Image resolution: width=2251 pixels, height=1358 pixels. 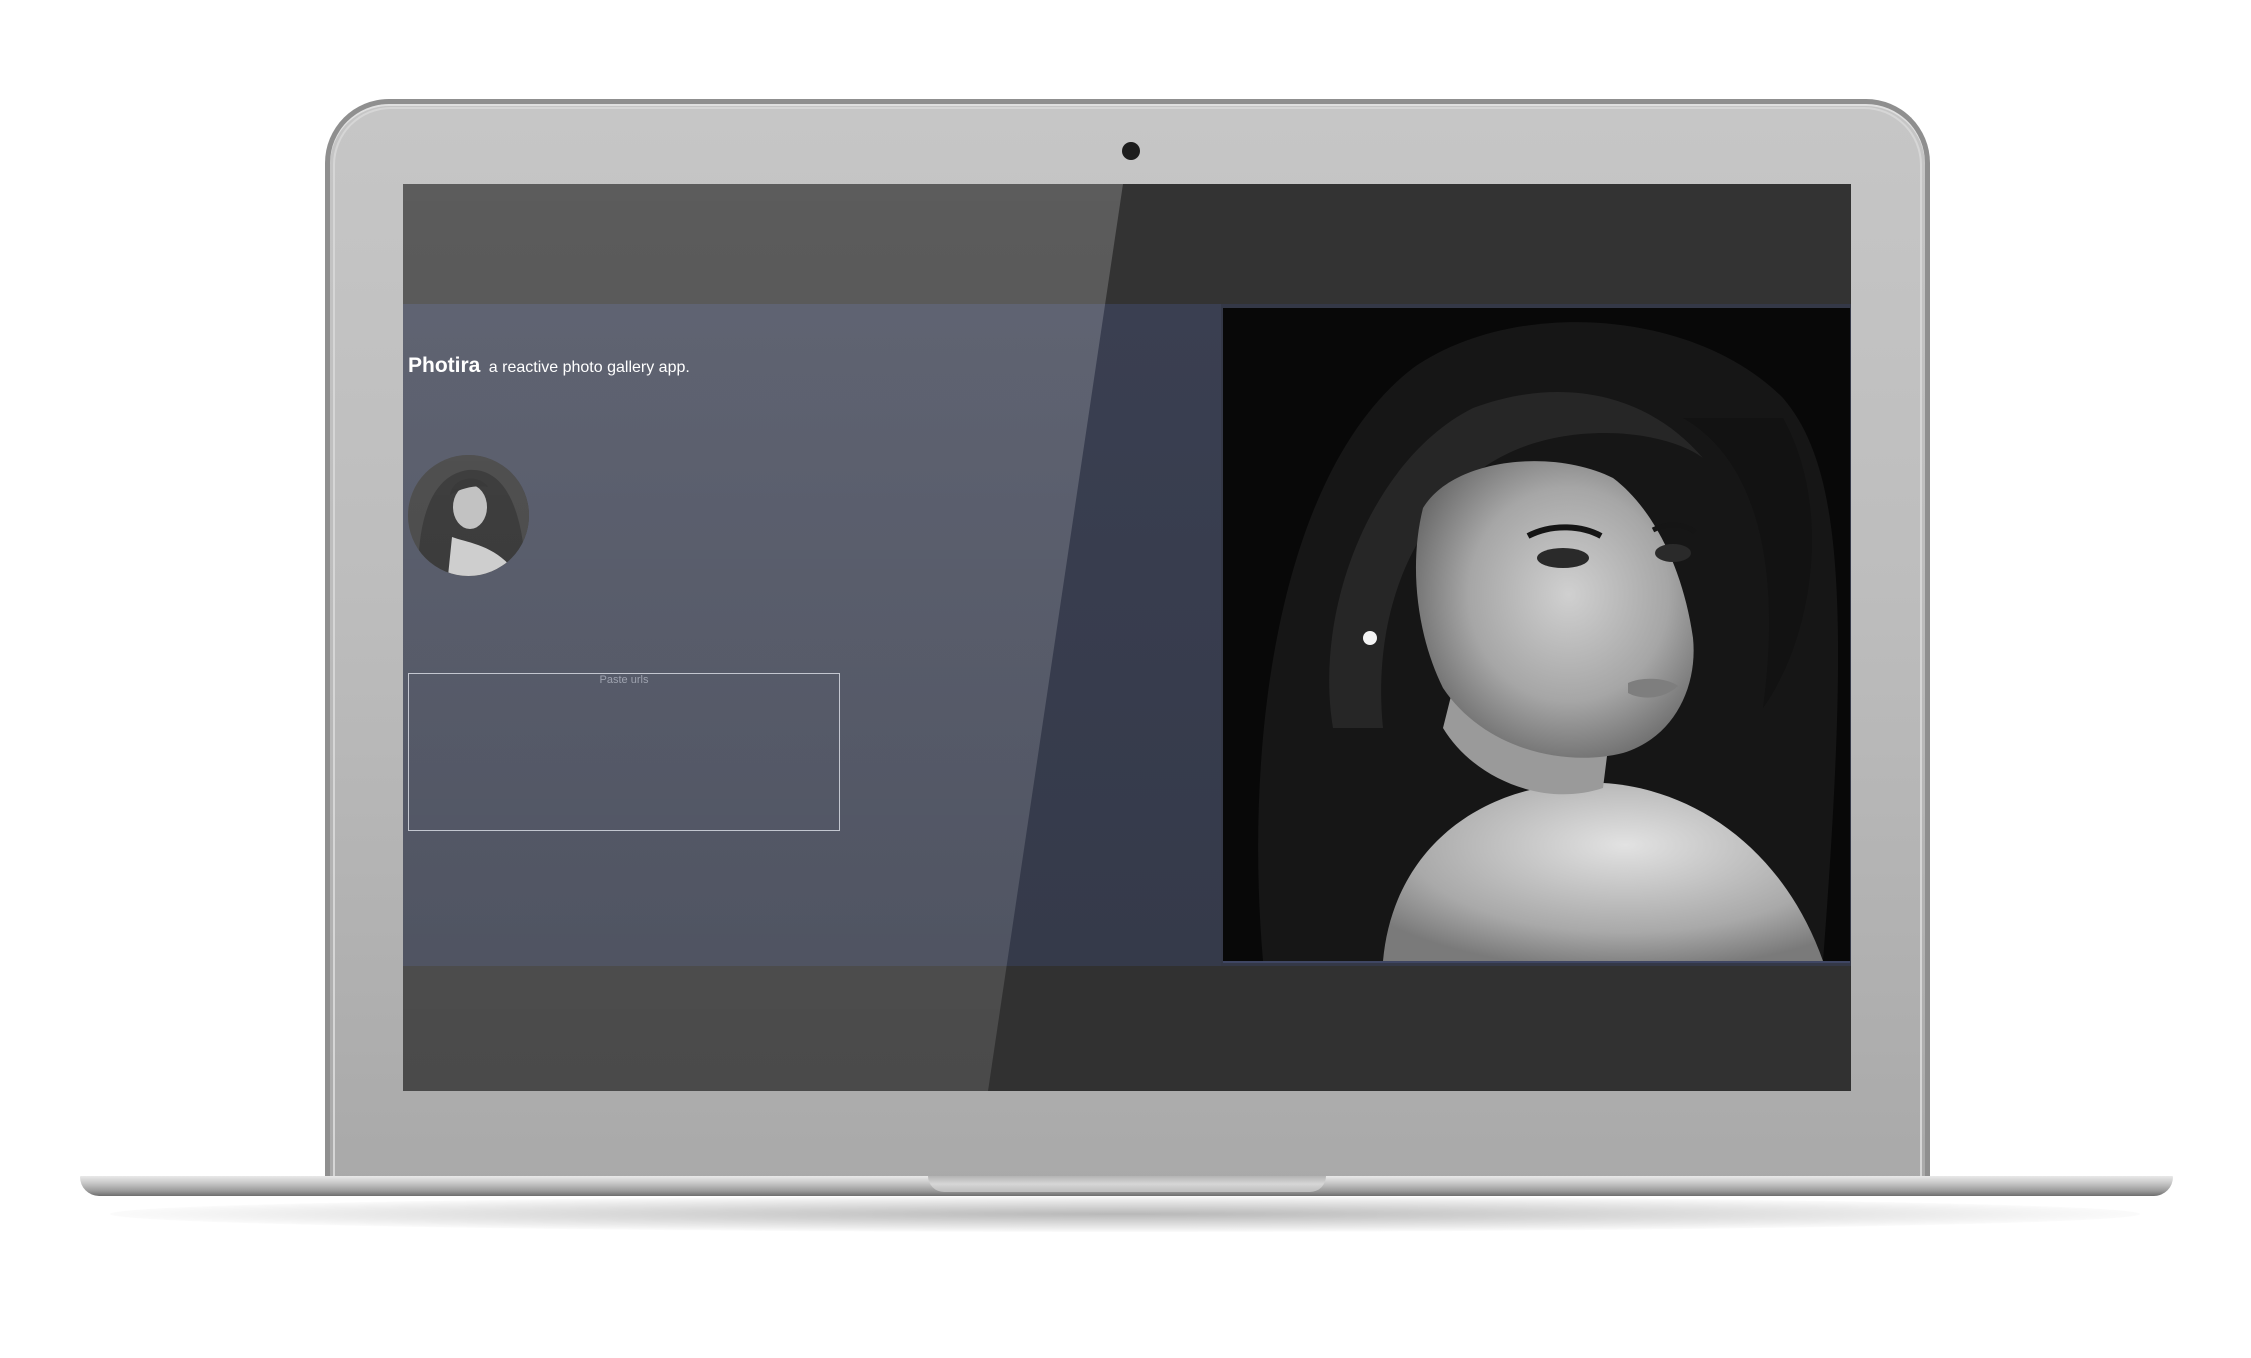 What do you see at coordinates (1127, 1028) in the screenshot?
I see `screen-bottom-band` at bounding box center [1127, 1028].